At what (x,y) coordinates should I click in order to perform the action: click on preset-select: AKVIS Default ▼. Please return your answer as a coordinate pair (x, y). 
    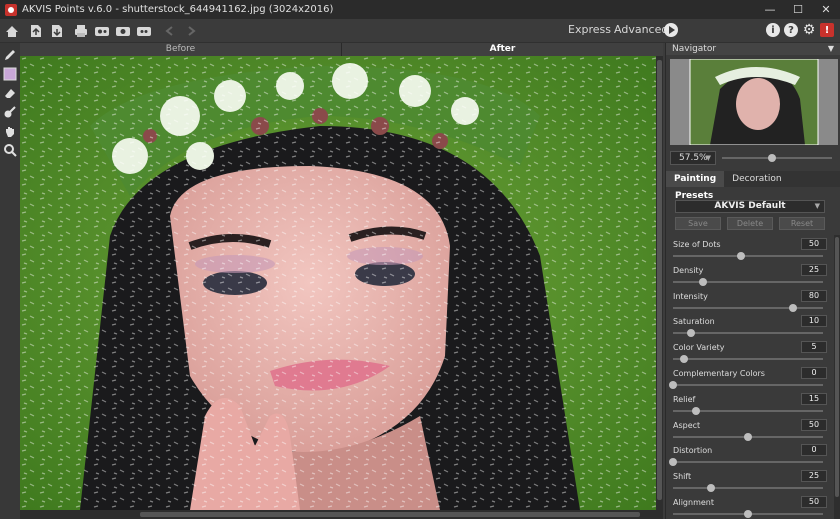
    Looking at the image, I should click on (750, 206).